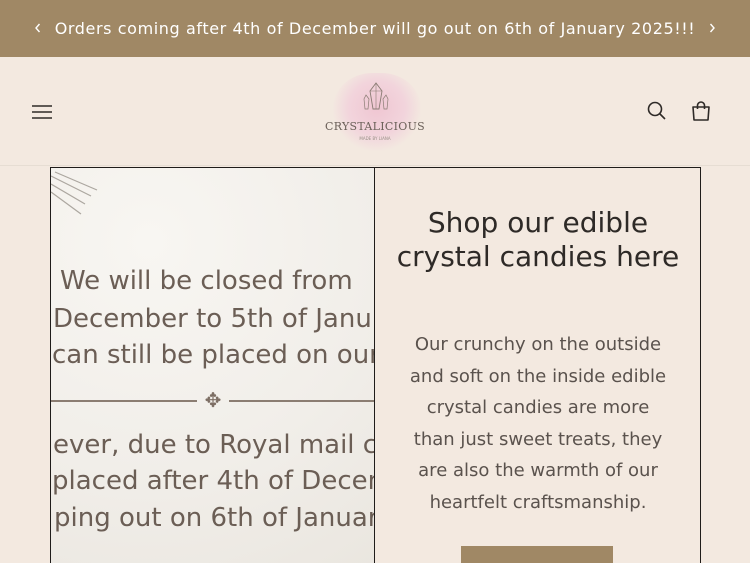  I want to click on notice-line-3: can still be placed on our, so click(213, 355).